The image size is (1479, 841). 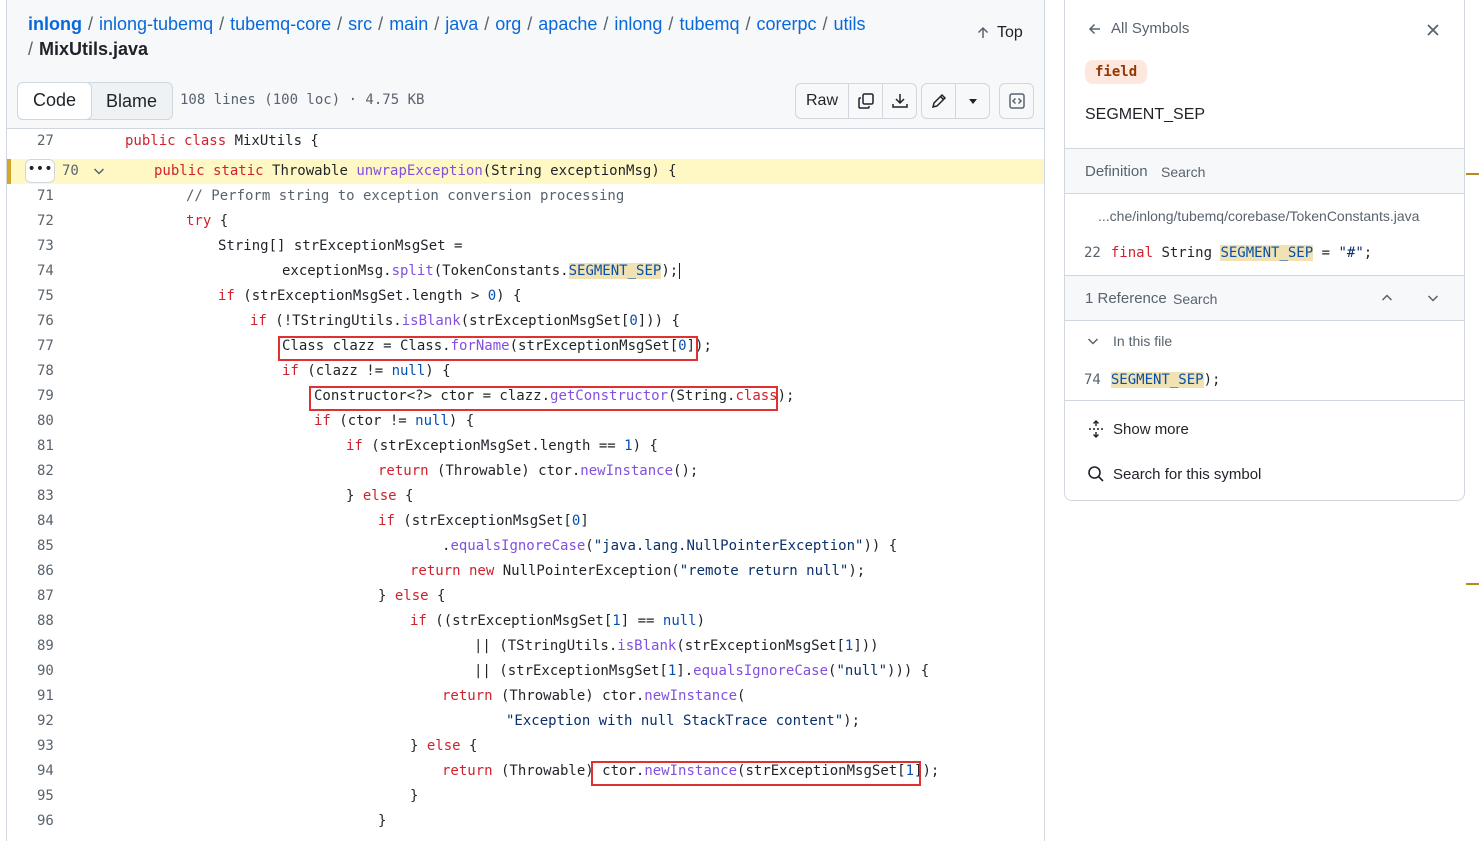 What do you see at coordinates (61, 496) in the screenshot?
I see `line-number: 83` at bounding box center [61, 496].